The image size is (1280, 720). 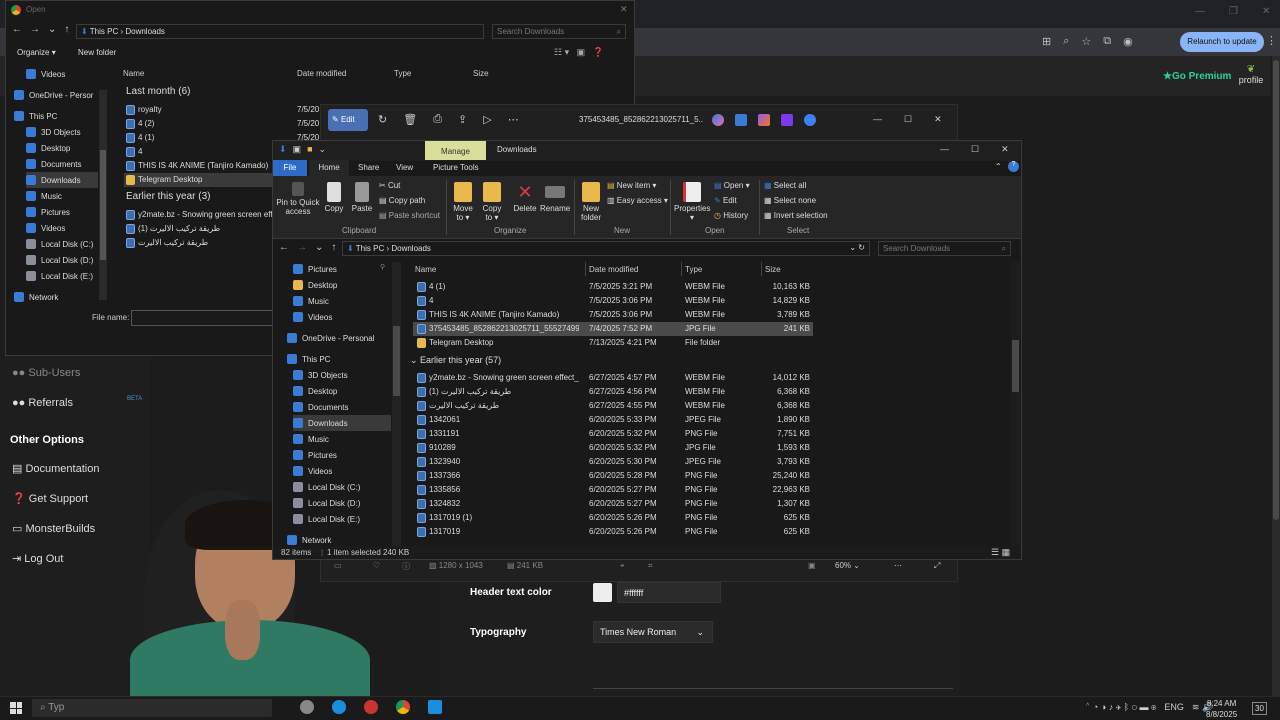 What do you see at coordinates (376, 565) in the screenshot?
I see `favorite-icon: ♡` at bounding box center [376, 565].